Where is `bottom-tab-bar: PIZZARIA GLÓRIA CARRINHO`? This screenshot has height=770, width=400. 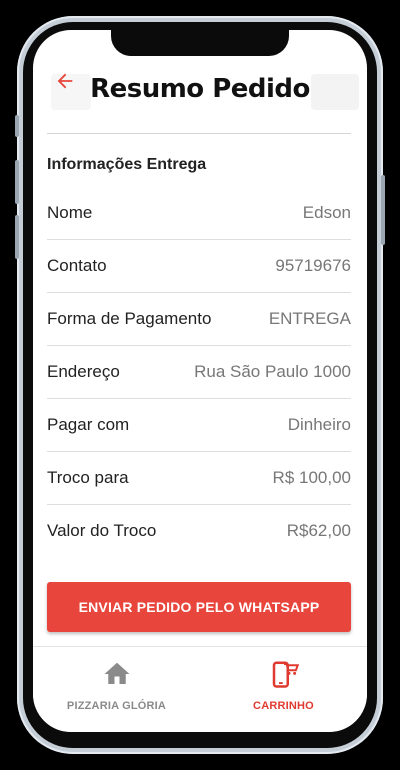 bottom-tab-bar: PIZZARIA GLÓRIA CARRINHO is located at coordinates (200, 689).